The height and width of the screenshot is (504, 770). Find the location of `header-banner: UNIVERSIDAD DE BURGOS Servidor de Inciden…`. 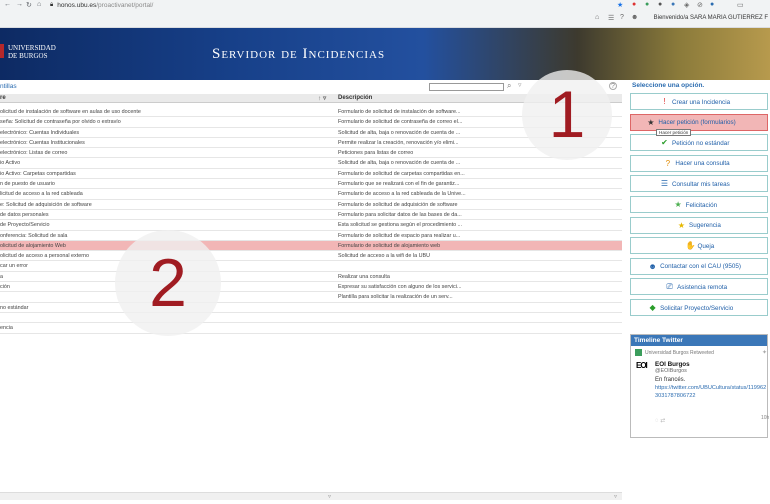

header-banner: UNIVERSIDAD DE BURGOS Servidor de Inciden… is located at coordinates (385, 54).